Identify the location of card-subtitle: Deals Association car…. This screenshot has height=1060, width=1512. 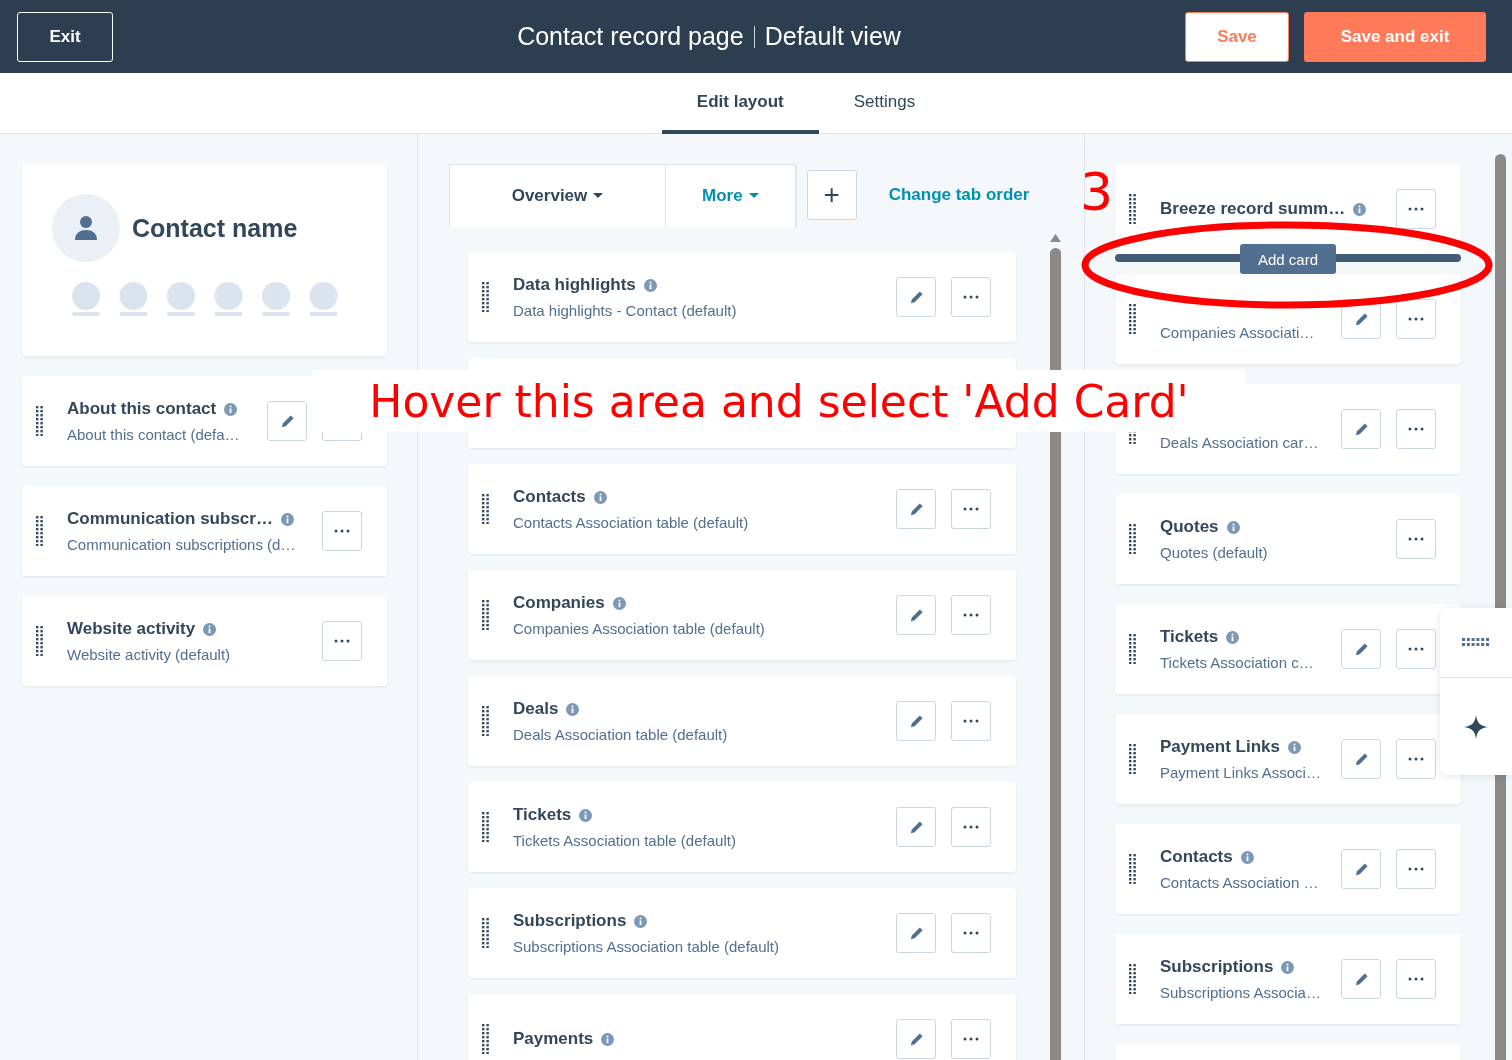
(1240, 442).